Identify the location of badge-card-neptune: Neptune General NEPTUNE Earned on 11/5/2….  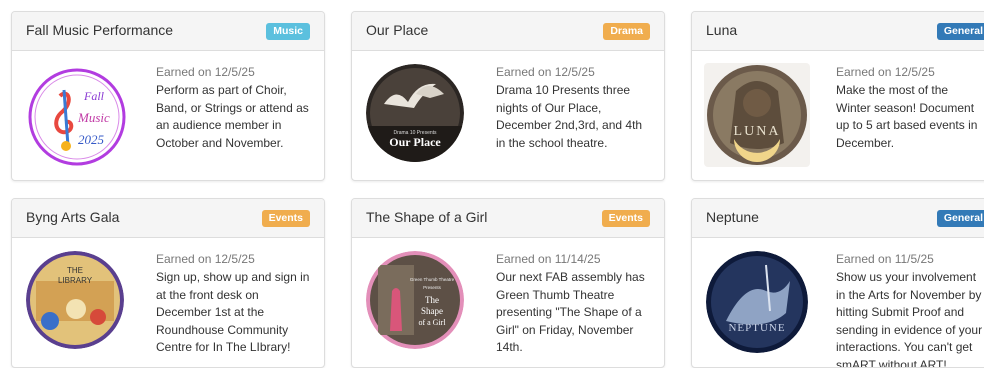
(837, 283).